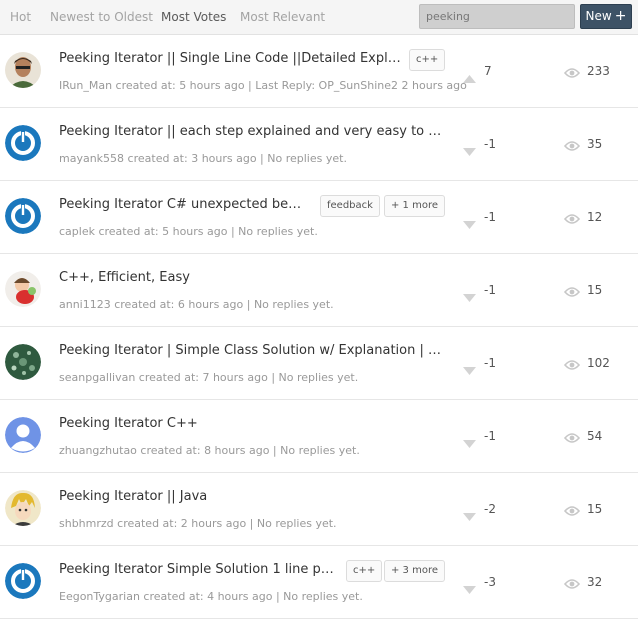  I want to click on vote-count: -3, so click(490, 582).